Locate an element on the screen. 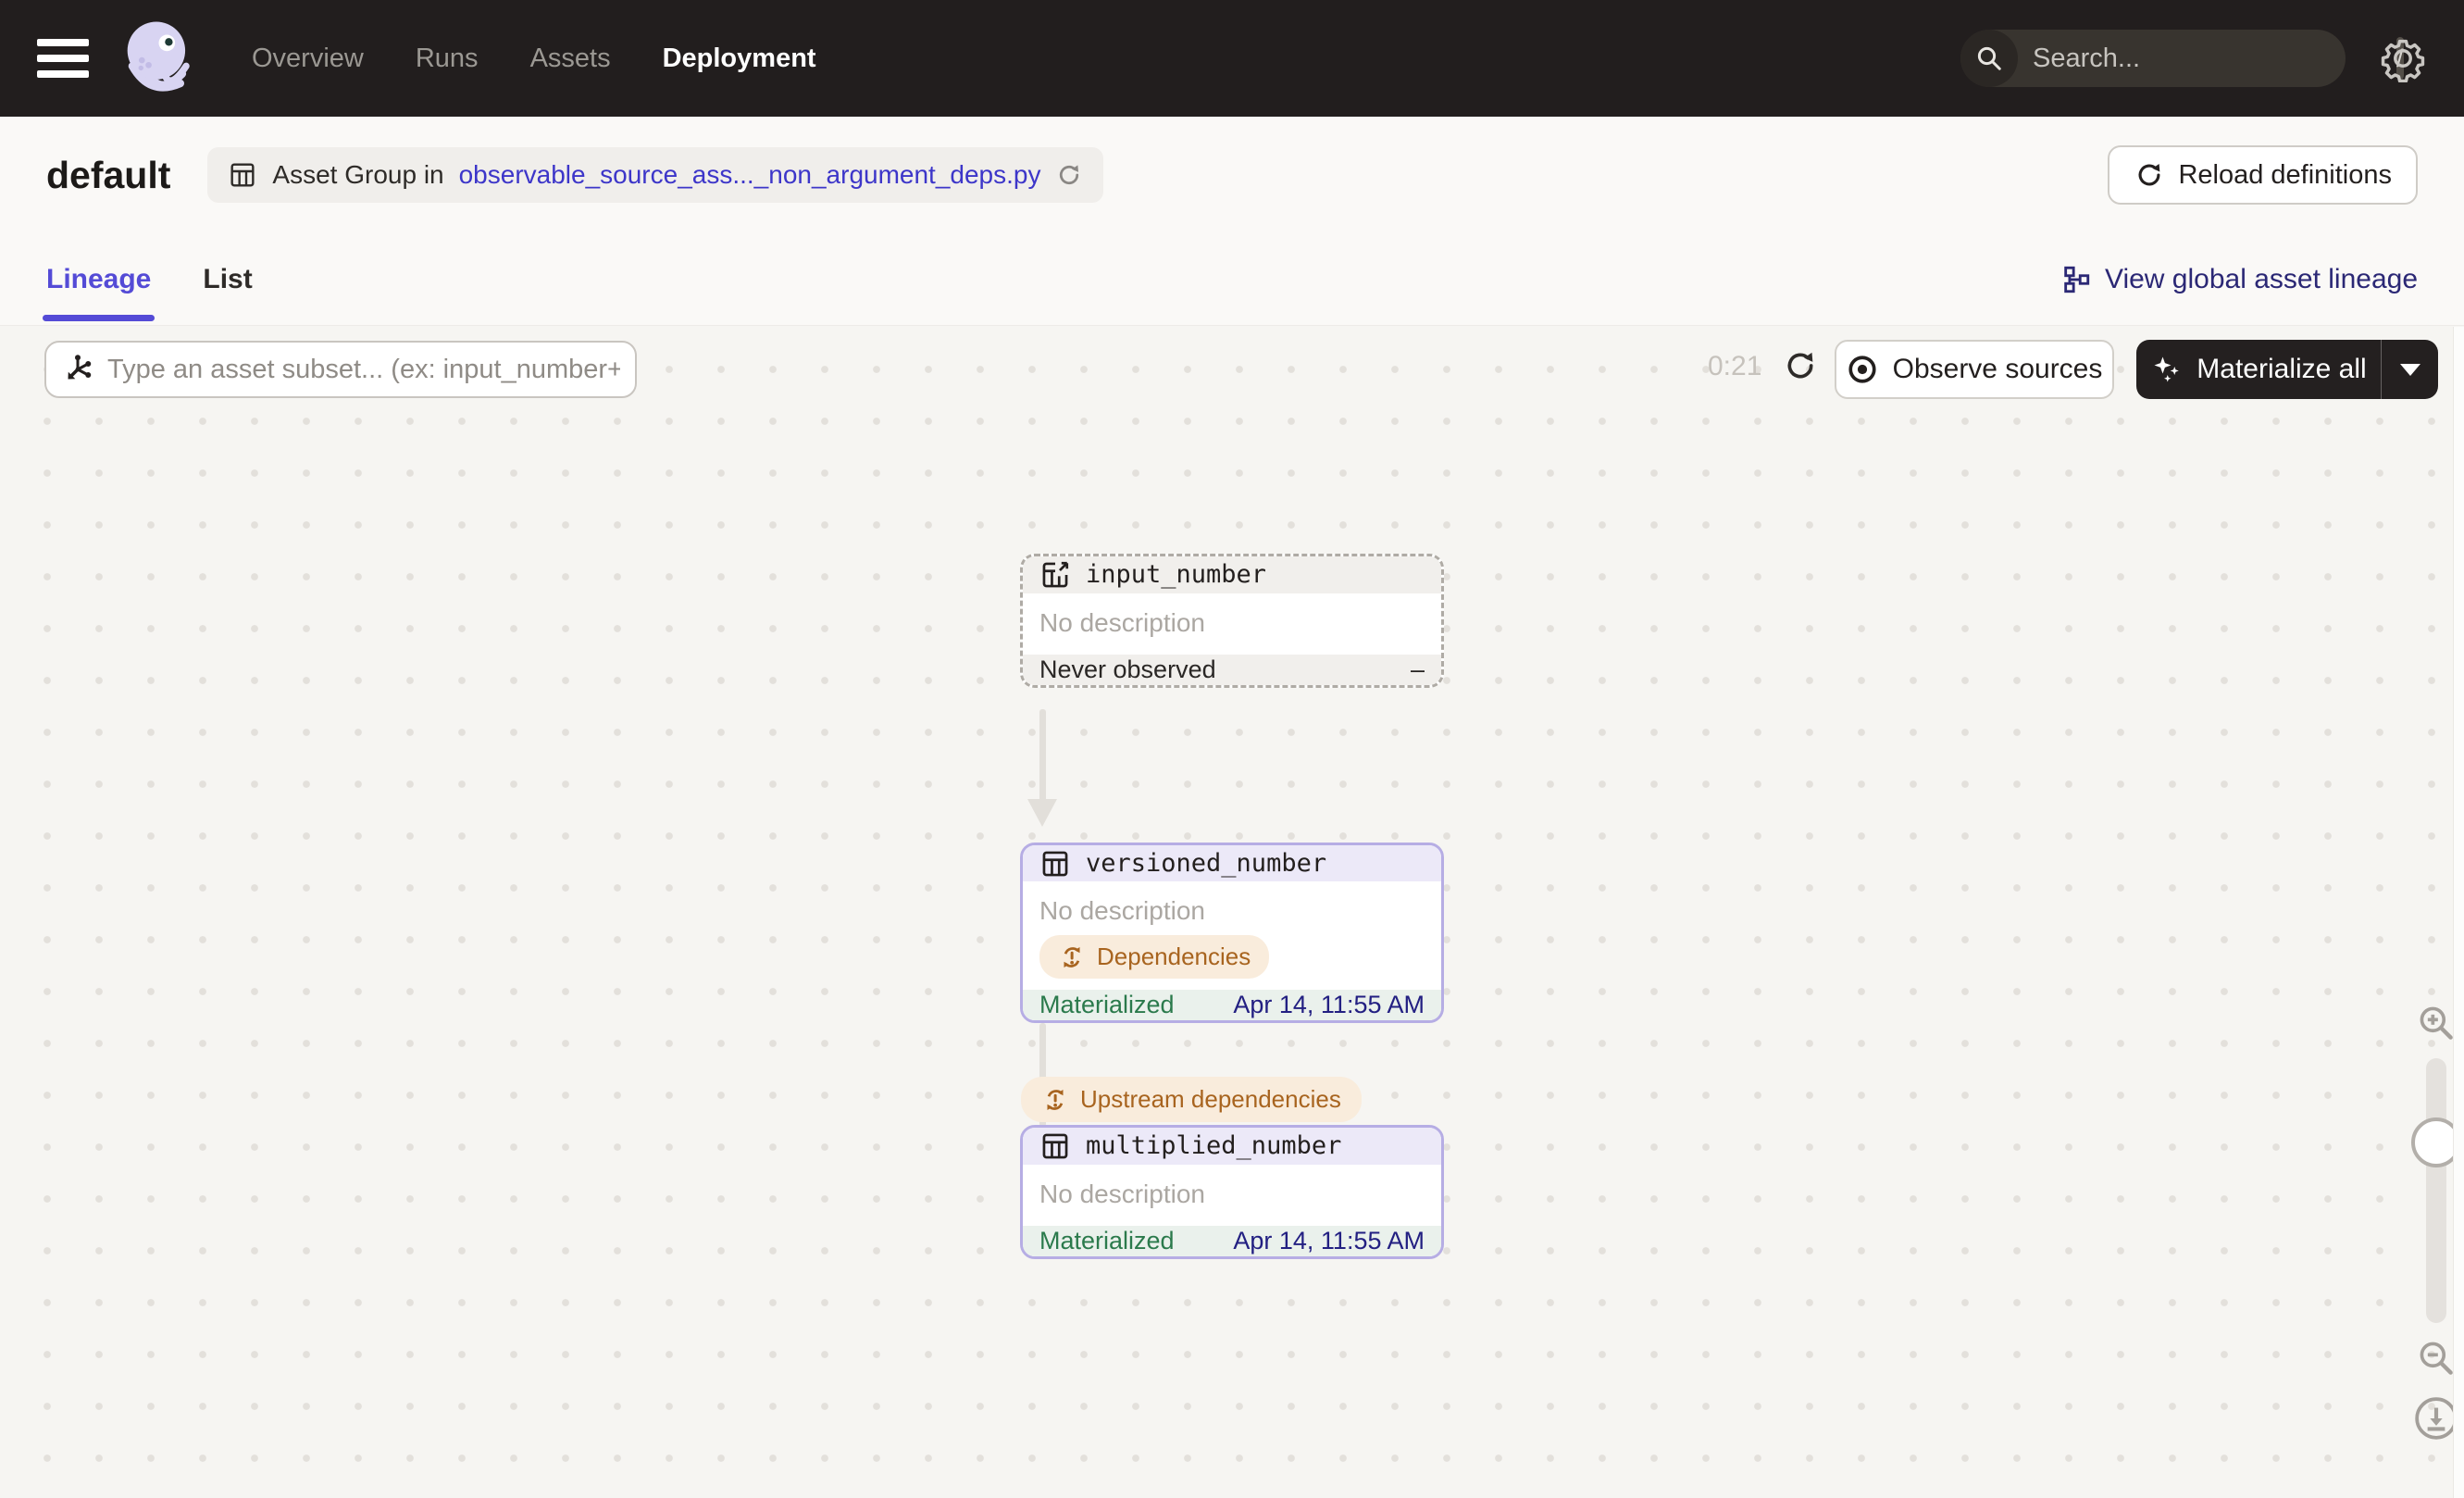 This screenshot has width=2464, height=1498. asset-node-header: versioned_number is located at coordinates (1232, 863).